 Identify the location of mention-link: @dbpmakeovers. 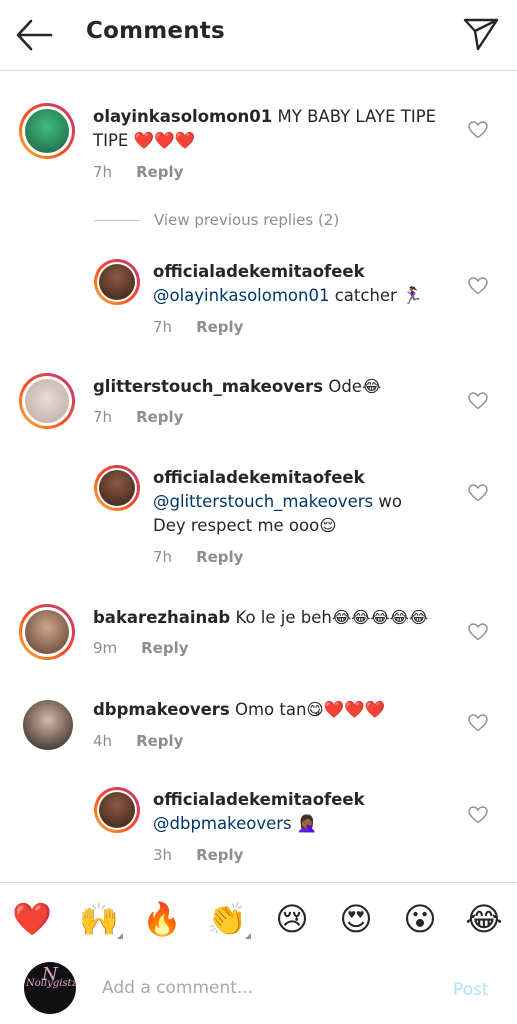
(222, 823).